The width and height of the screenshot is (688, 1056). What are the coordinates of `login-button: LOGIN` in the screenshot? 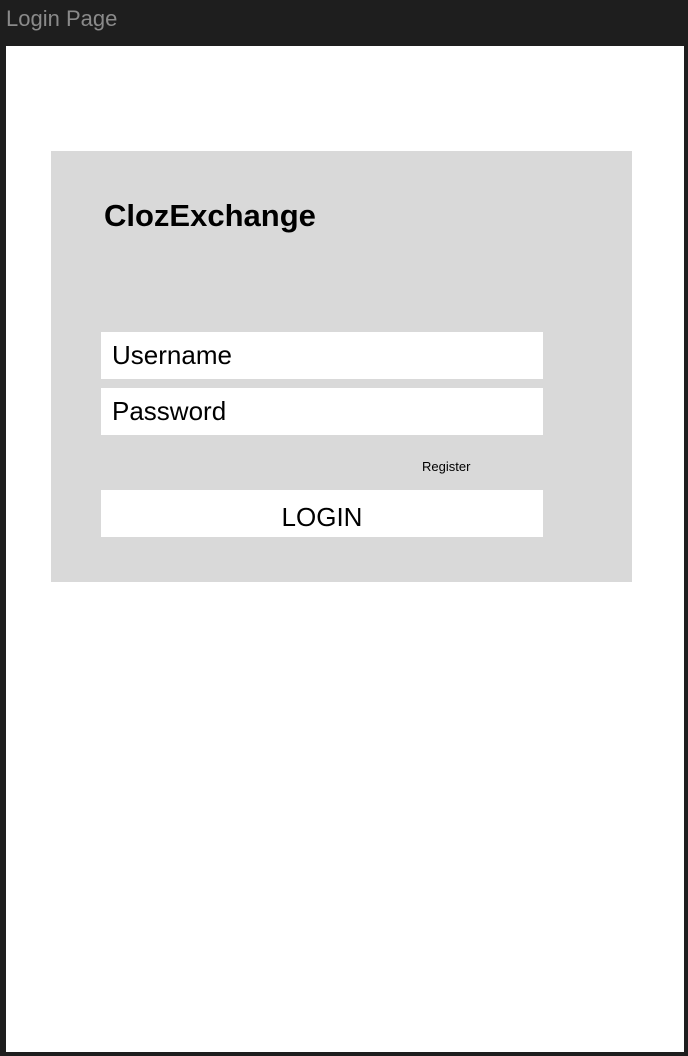 It's located at (322, 513).